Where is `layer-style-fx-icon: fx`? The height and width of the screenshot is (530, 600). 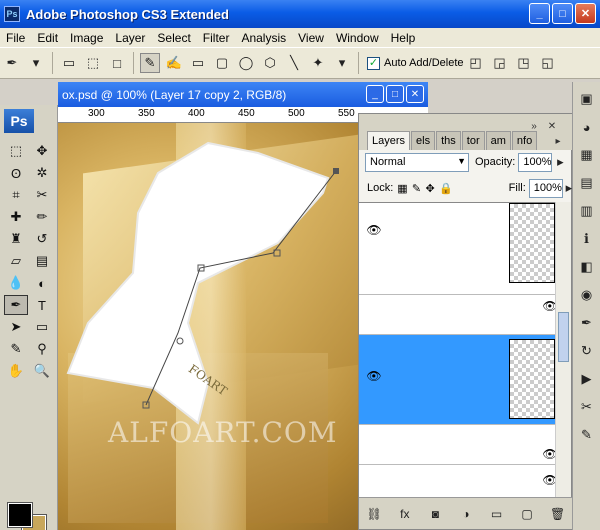 layer-style-fx-icon: fx is located at coordinates (405, 514).